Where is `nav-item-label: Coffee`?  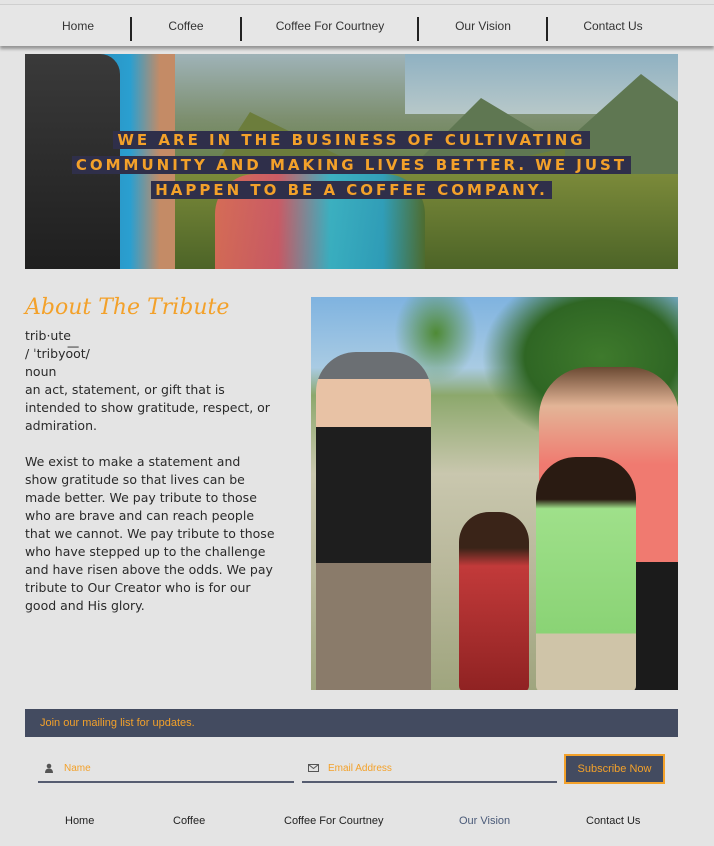
nav-item-label: Coffee is located at coordinates (186, 26).